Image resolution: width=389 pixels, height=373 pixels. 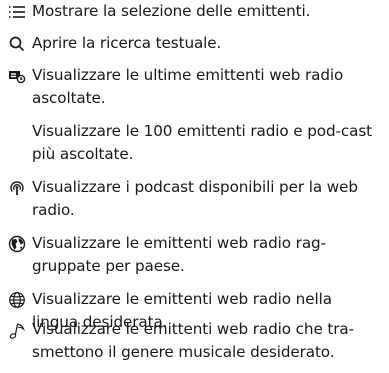 What do you see at coordinates (17, 188) in the screenshot?
I see `podcast-icon` at bounding box center [17, 188].